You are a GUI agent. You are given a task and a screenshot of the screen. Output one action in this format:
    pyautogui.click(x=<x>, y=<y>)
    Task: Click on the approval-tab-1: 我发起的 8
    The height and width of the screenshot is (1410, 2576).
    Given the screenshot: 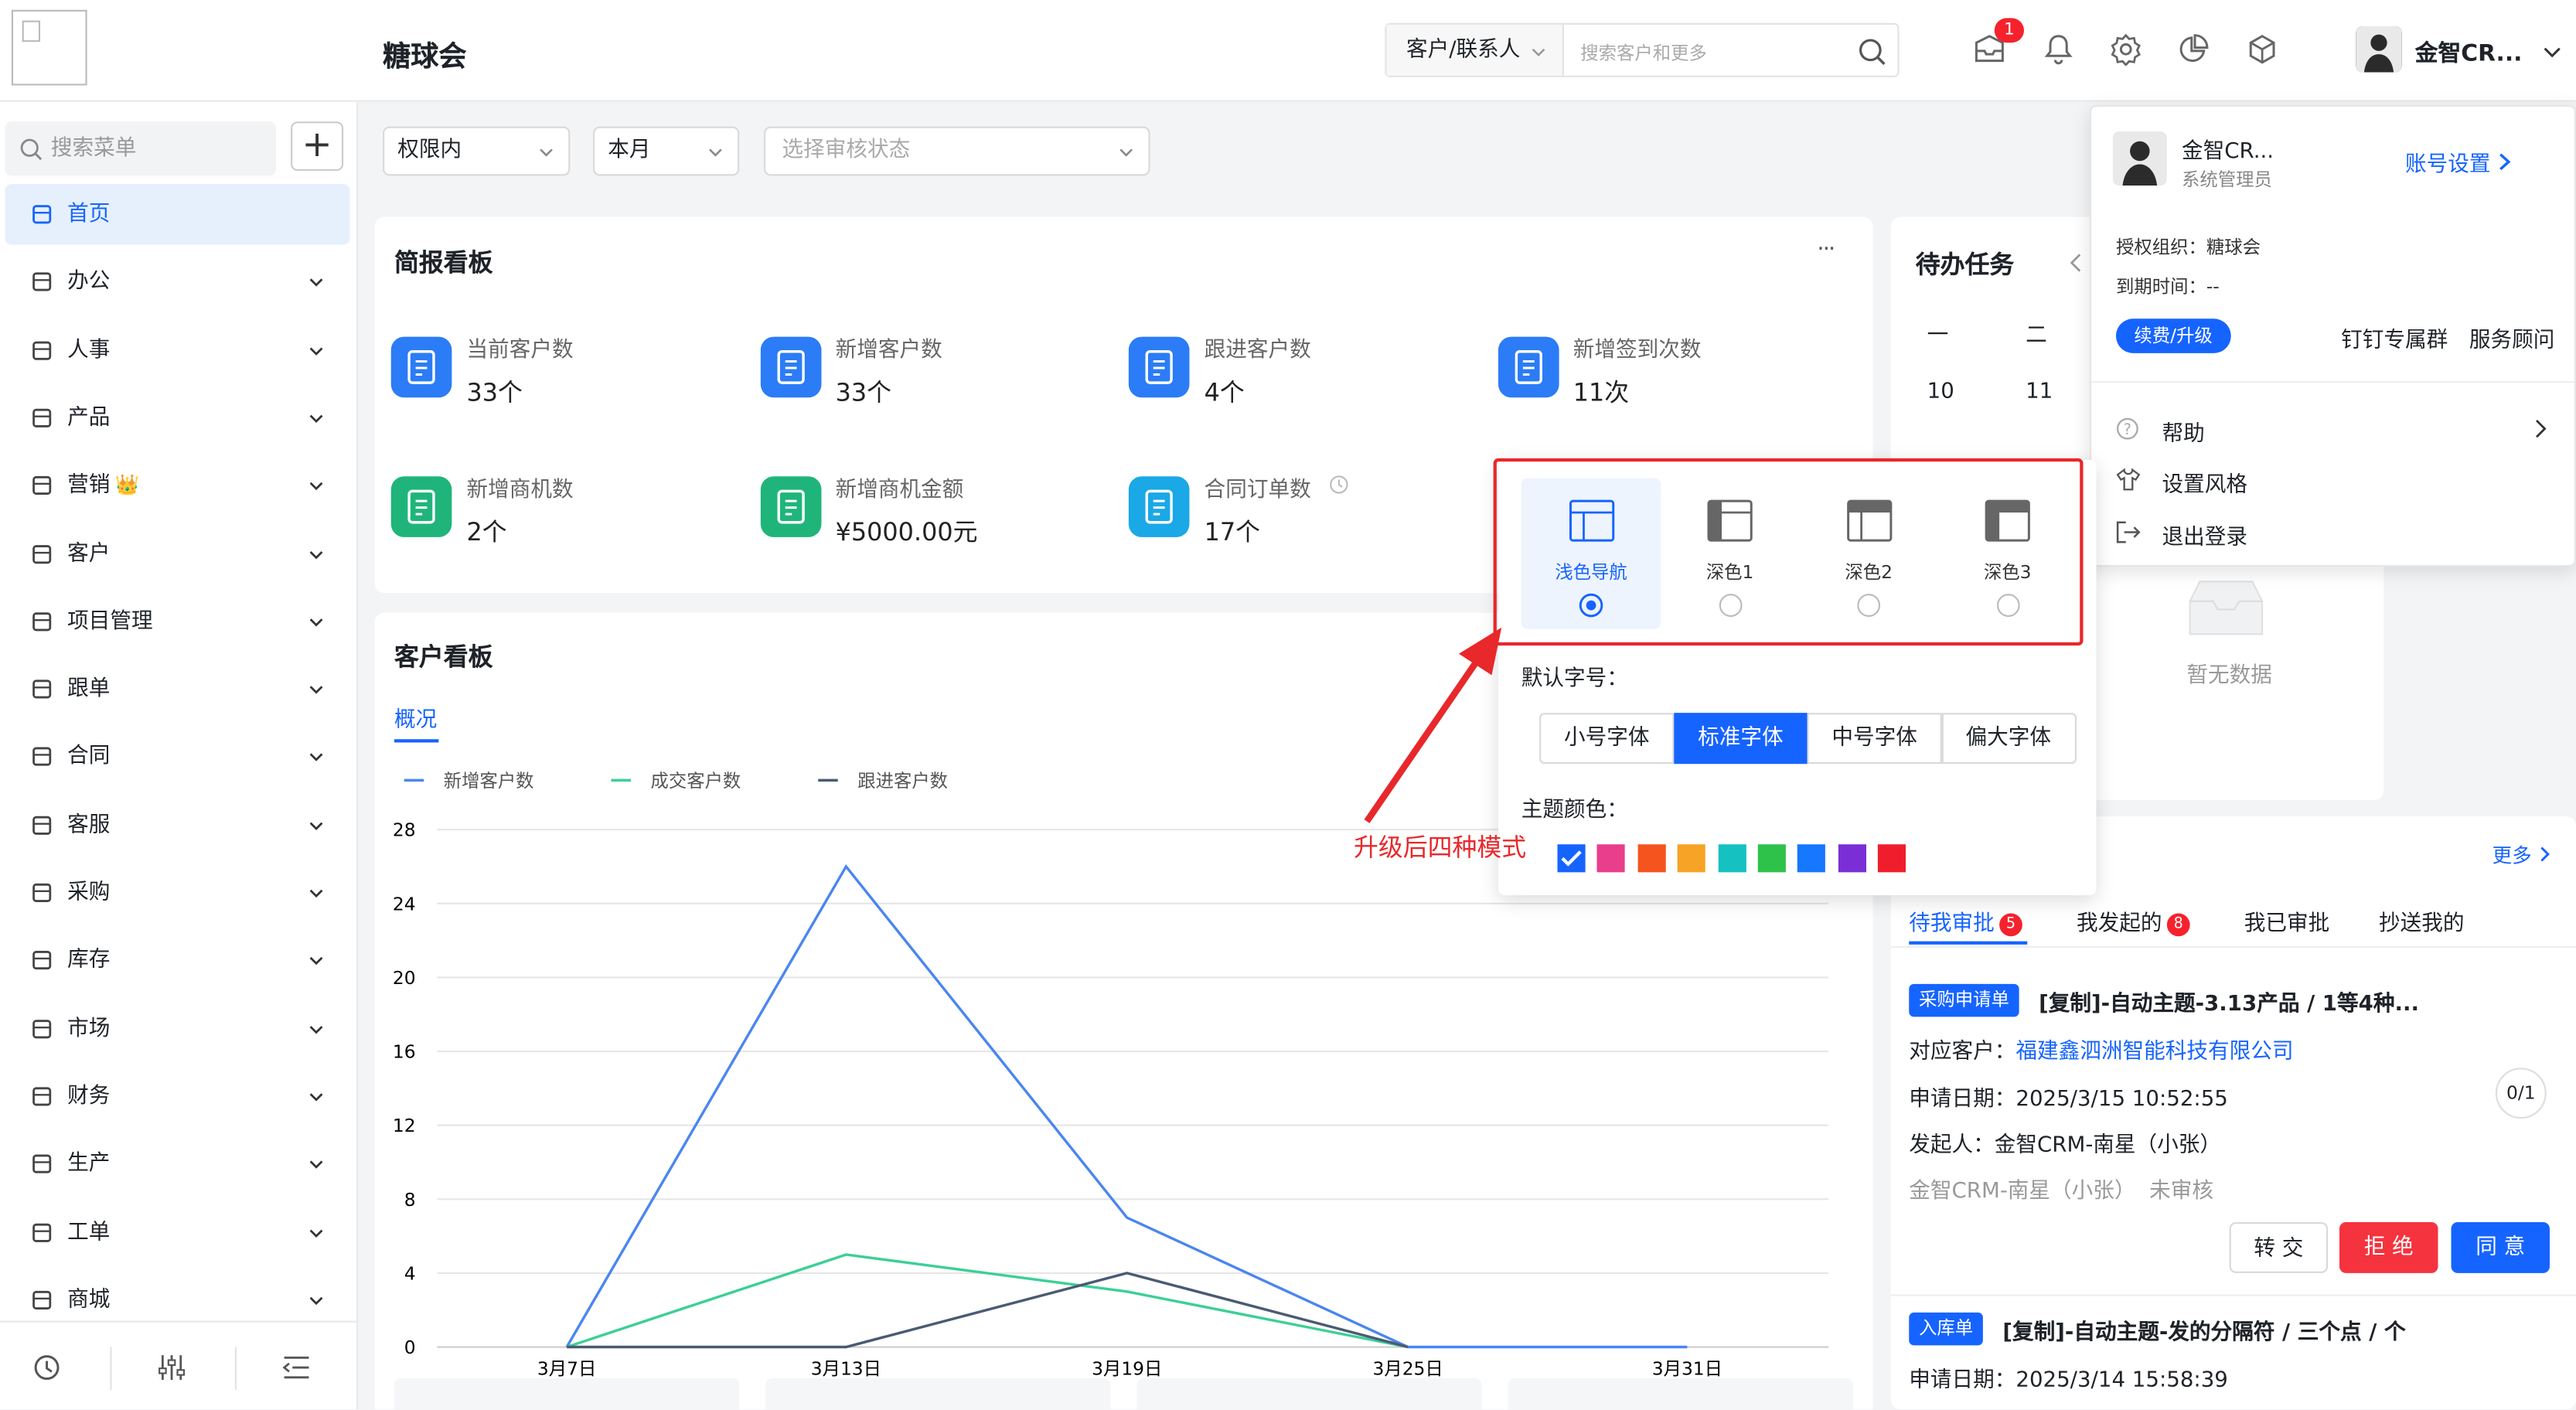 What is the action you would take?
    pyautogui.click(x=2133, y=921)
    